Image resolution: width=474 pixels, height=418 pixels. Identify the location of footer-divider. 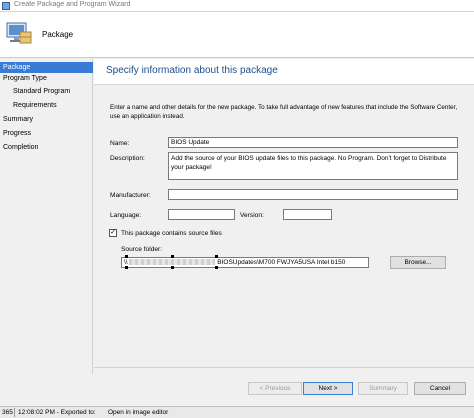
(284, 367).